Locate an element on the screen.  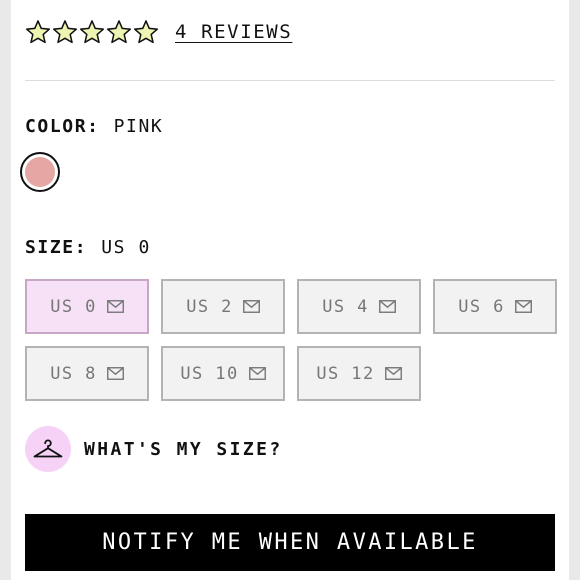
hanger-icon-circle is located at coordinates (48, 449).